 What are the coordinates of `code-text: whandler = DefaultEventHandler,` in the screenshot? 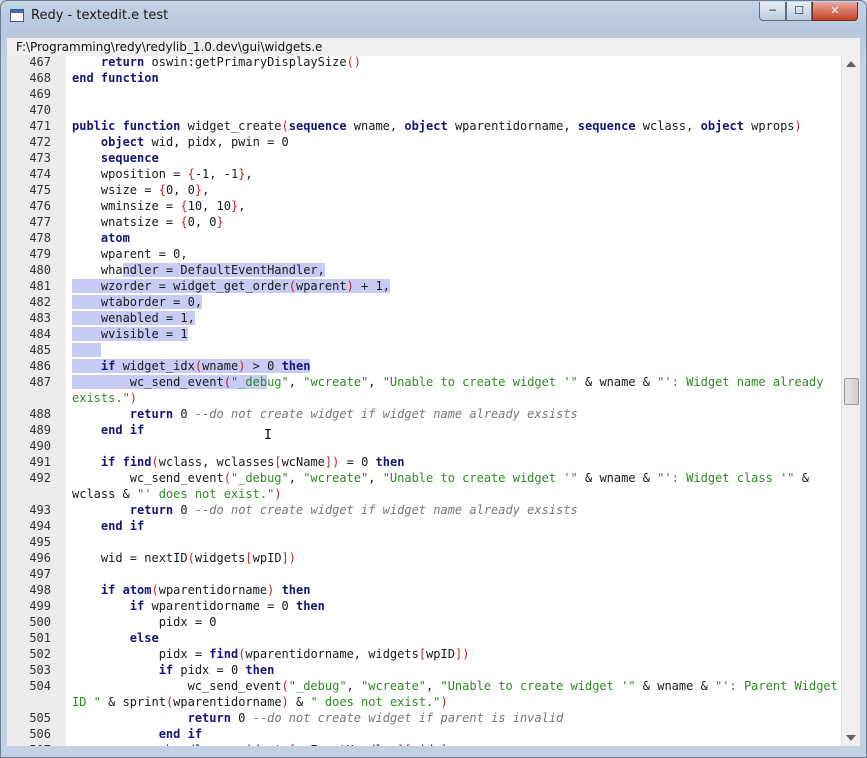 It's located at (198, 270).